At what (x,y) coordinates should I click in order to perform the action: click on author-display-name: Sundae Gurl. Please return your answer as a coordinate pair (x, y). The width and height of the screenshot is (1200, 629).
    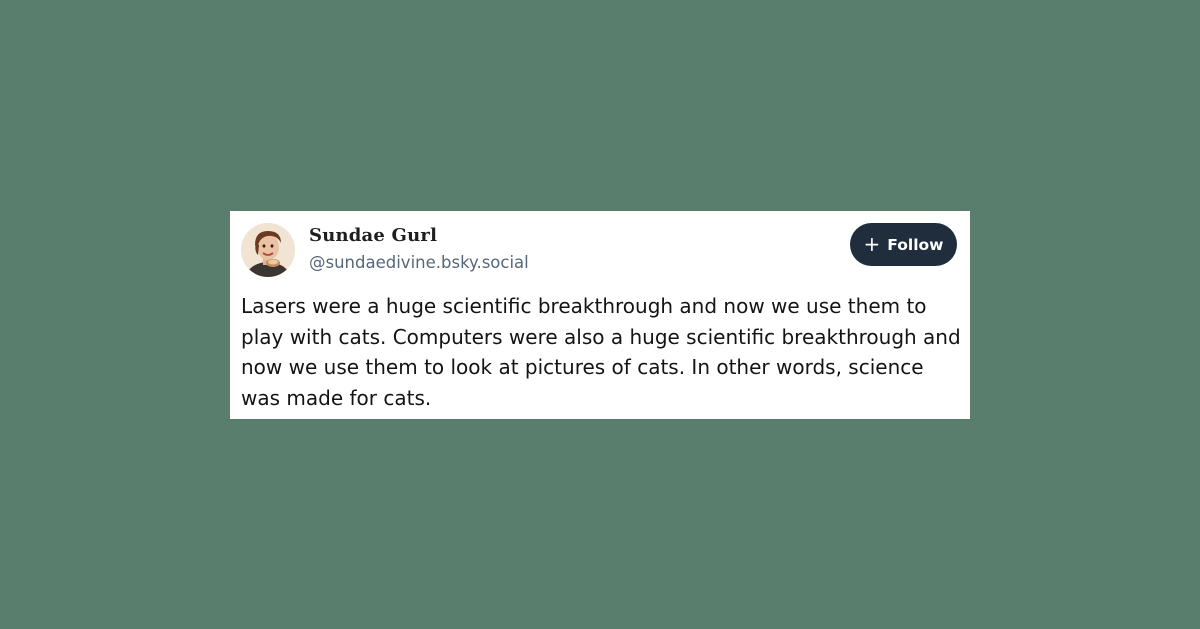
    Looking at the image, I should click on (373, 235).